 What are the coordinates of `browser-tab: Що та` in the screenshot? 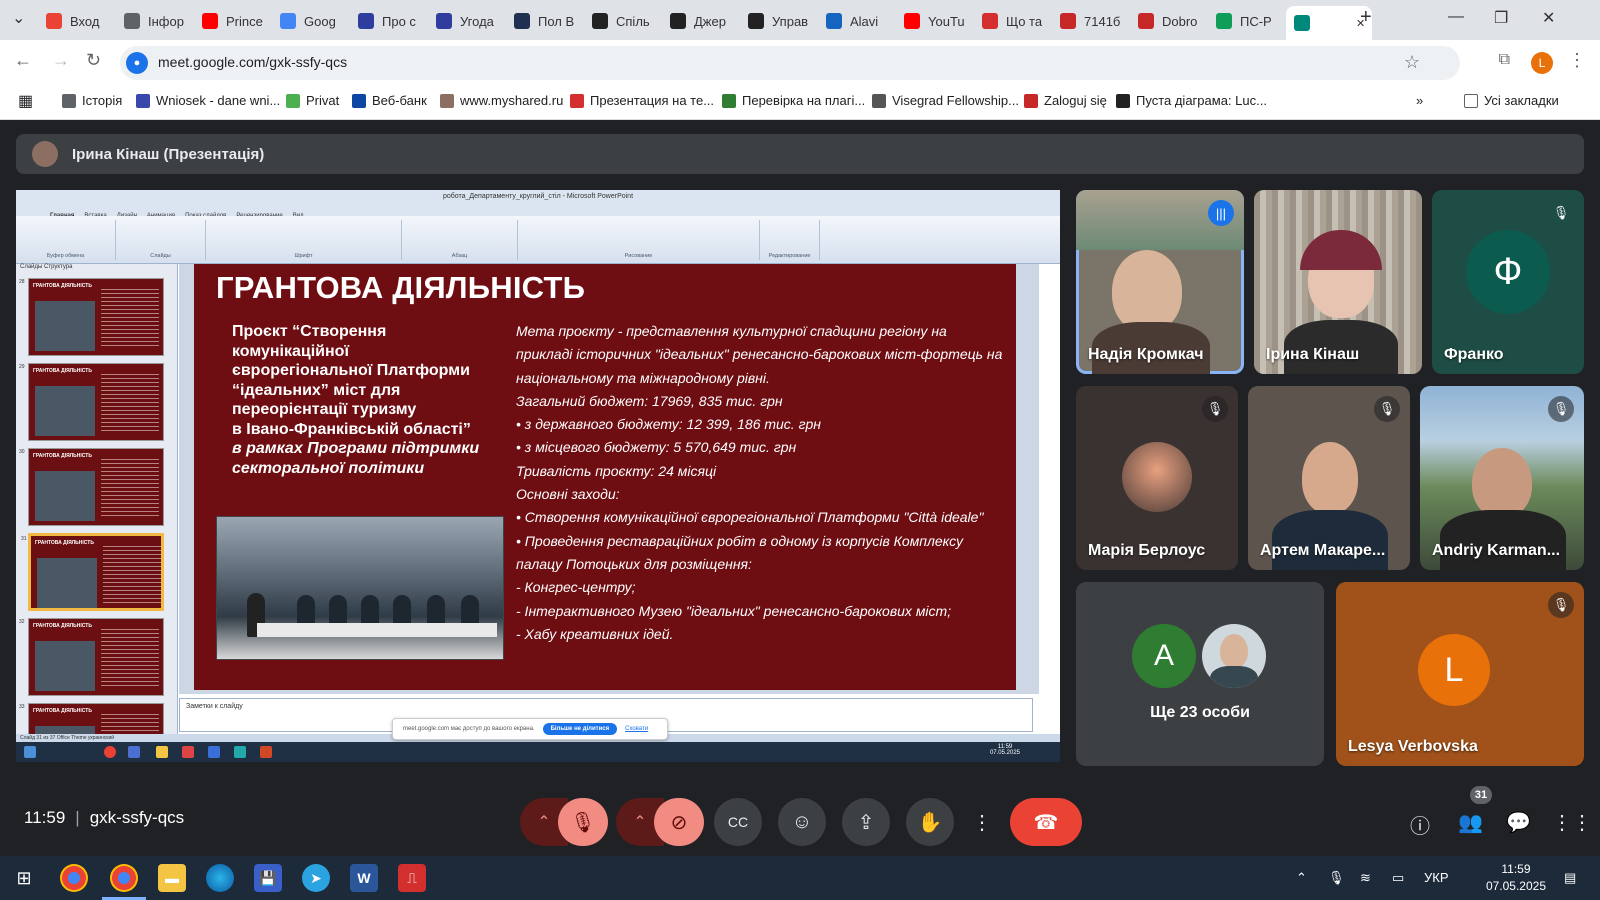 It's located at (1012, 21).